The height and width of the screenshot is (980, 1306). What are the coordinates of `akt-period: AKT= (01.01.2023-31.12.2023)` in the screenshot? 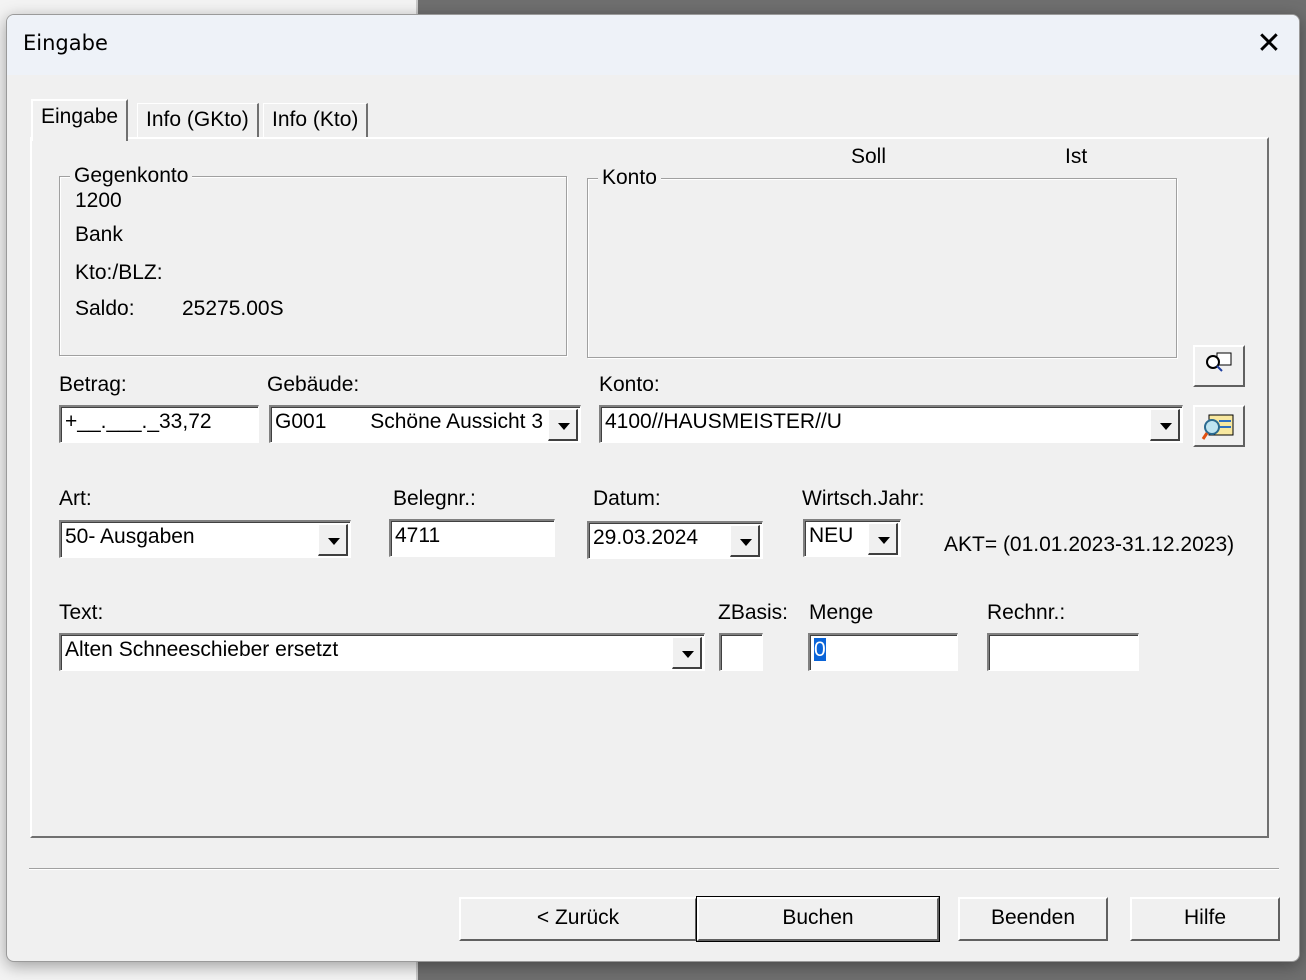 It's located at (1089, 544).